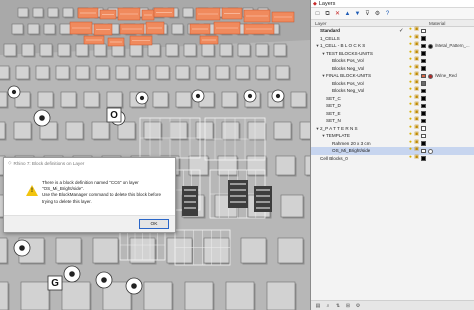 Image resolution: width=474 pixels, height=310 pixels. What do you see at coordinates (327, 13) in the screenshot?
I see `new-sublayer-icon: ⧉` at bounding box center [327, 13].